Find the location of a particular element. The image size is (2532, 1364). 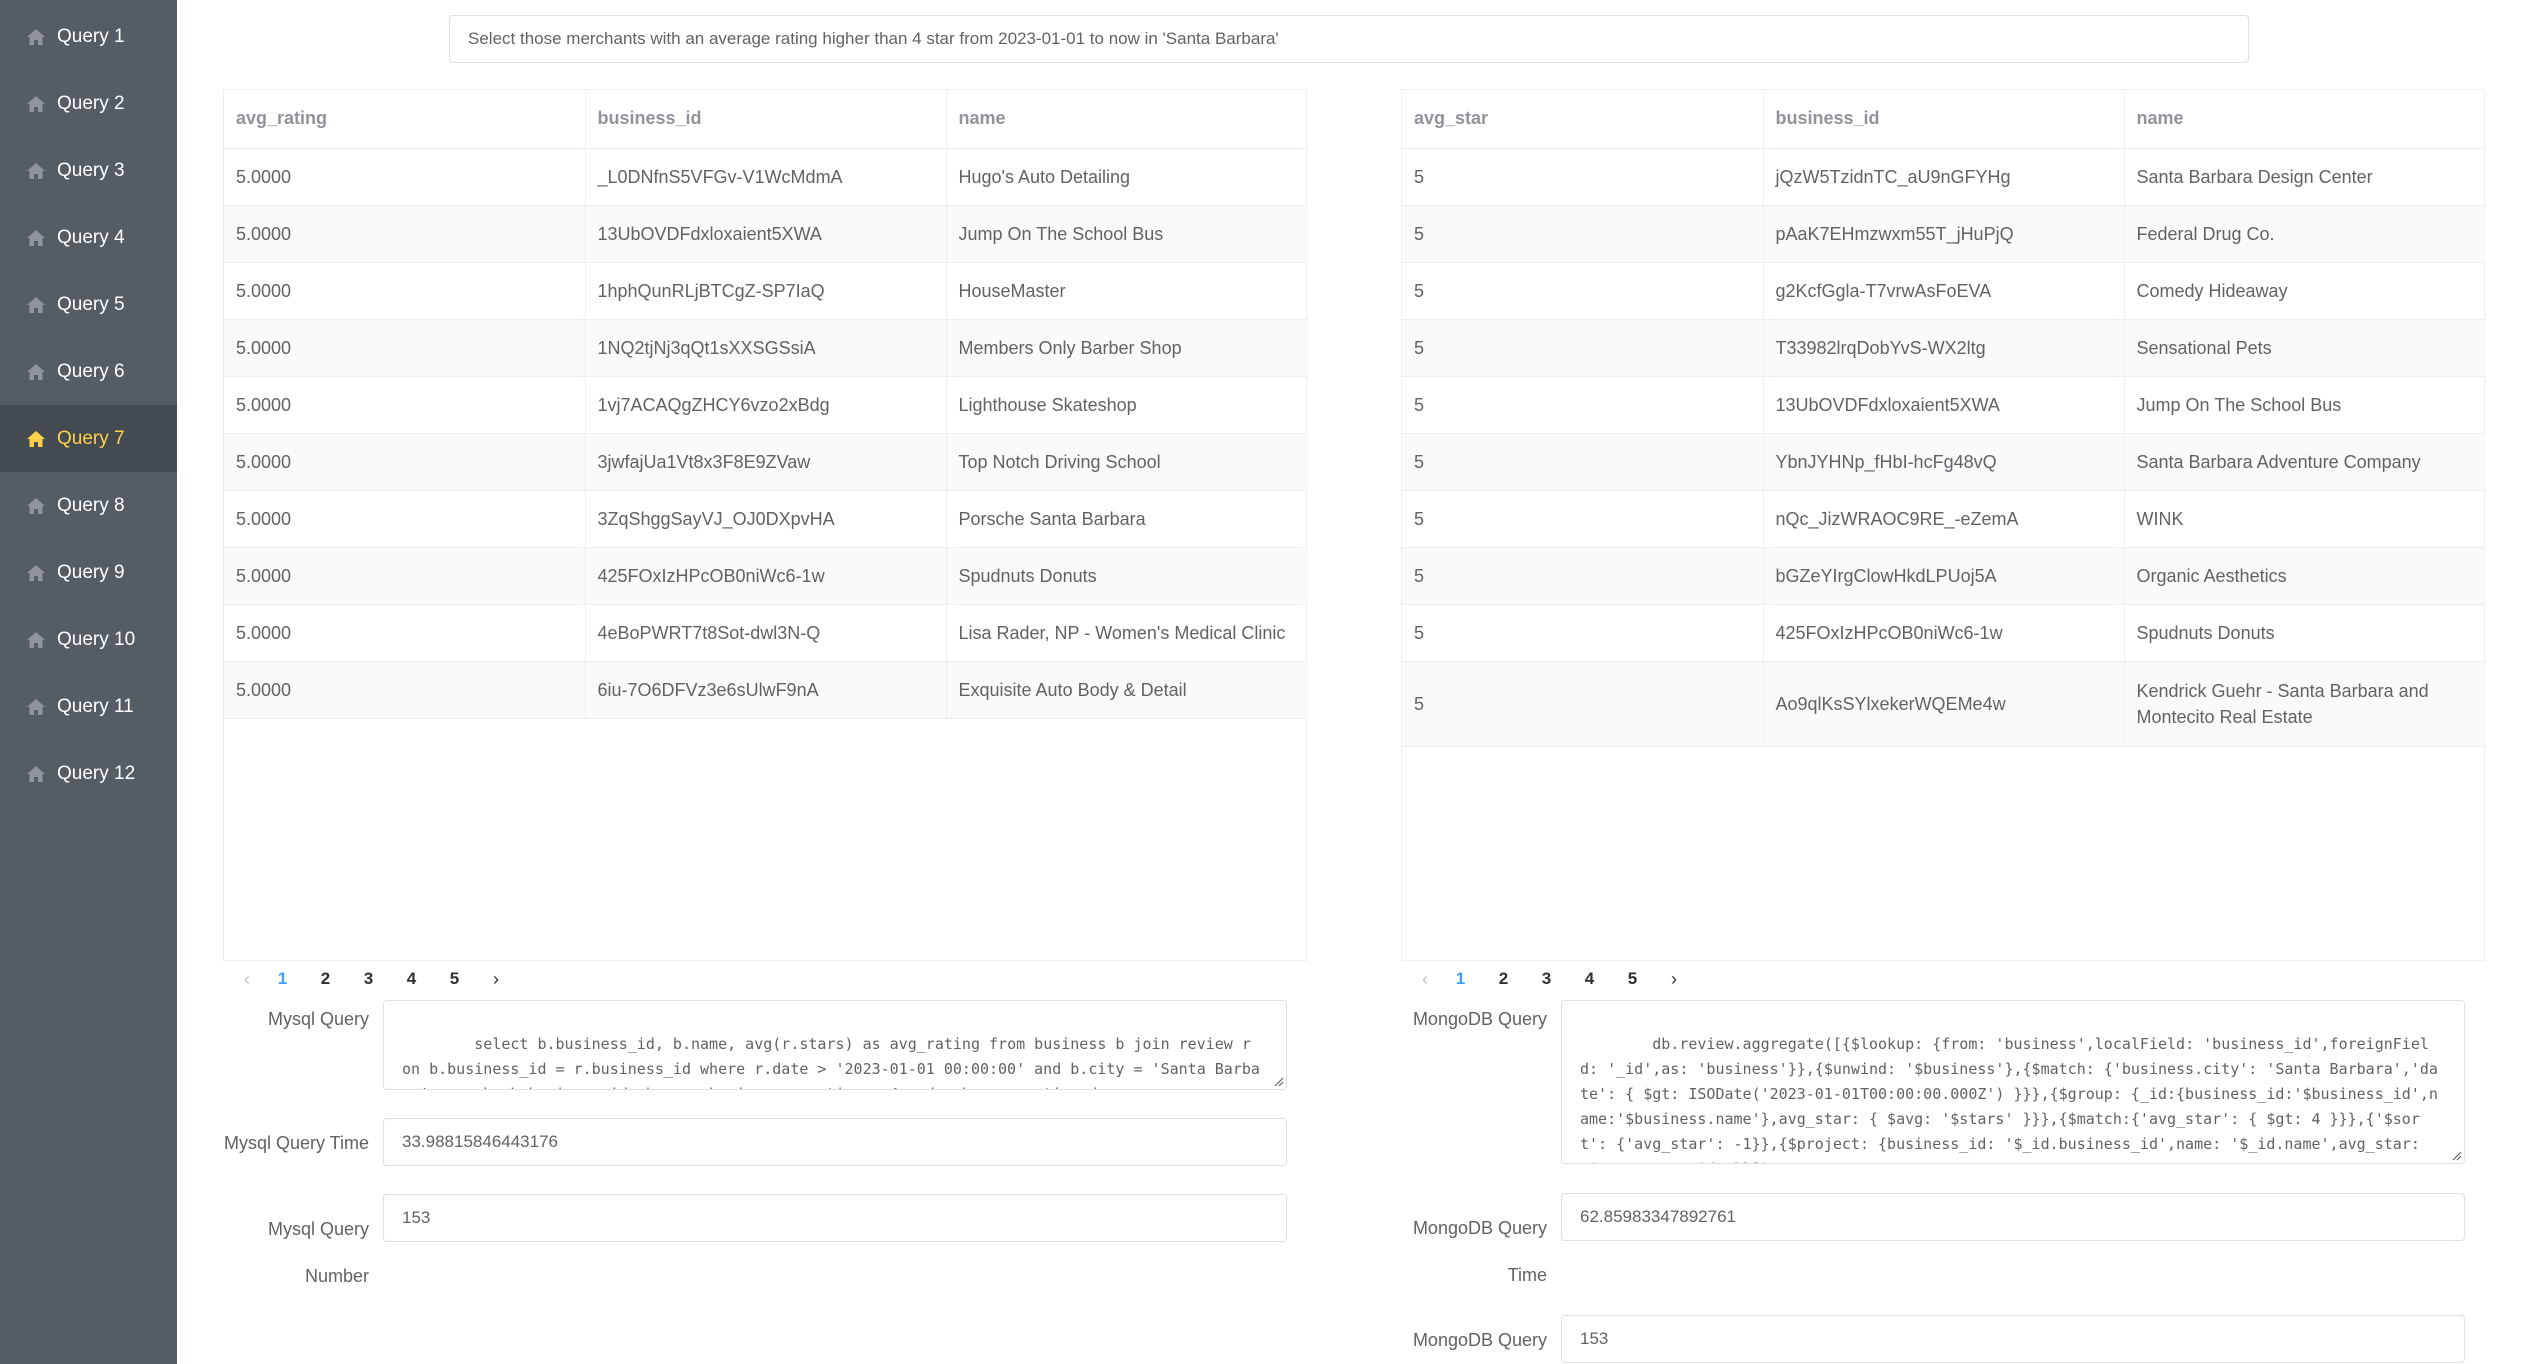

sidebar-item-label: Query 11 is located at coordinates (95, 706).